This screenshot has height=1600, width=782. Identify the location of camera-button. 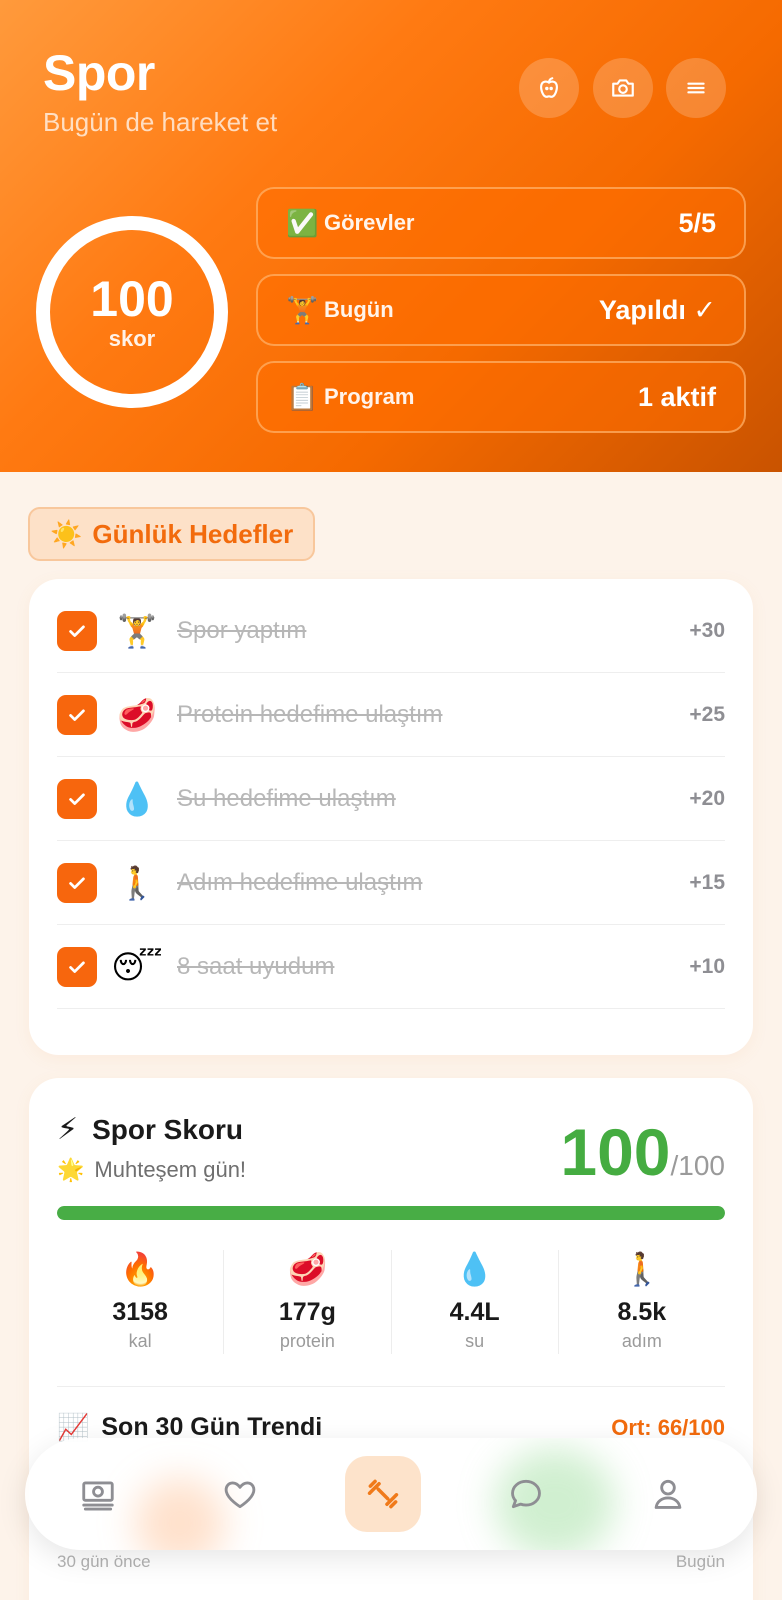
(623, 88).